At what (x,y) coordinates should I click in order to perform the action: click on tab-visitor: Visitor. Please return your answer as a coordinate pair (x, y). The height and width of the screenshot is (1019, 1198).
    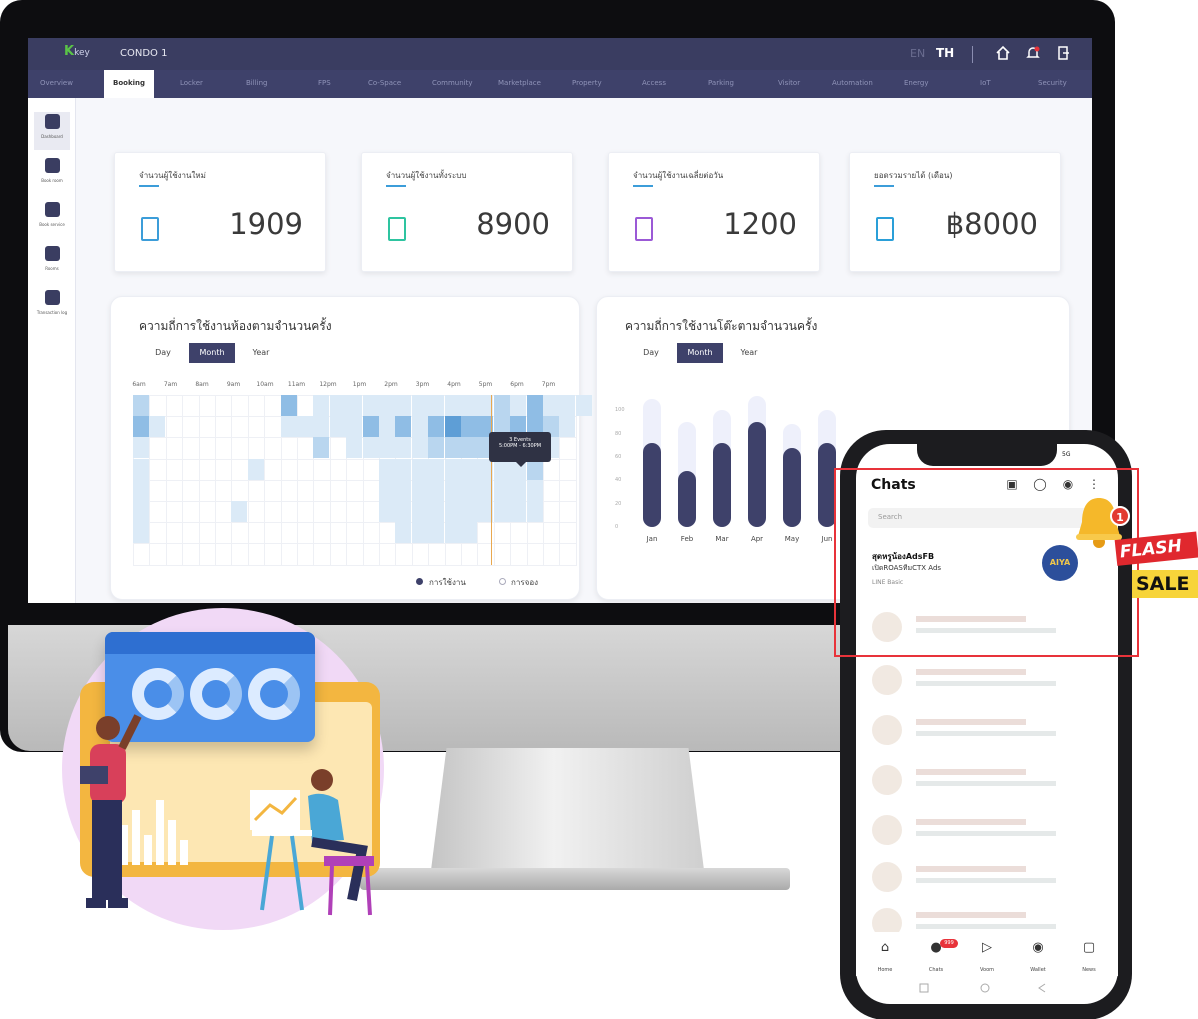
    Looking at the image, I should click on (789, 83).